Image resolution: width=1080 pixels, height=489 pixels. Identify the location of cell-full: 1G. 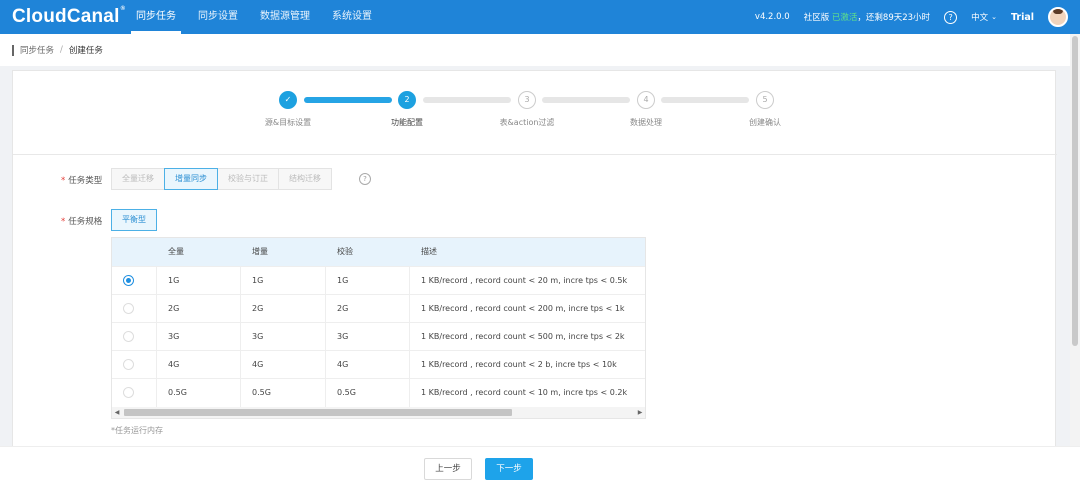
(174, 280).